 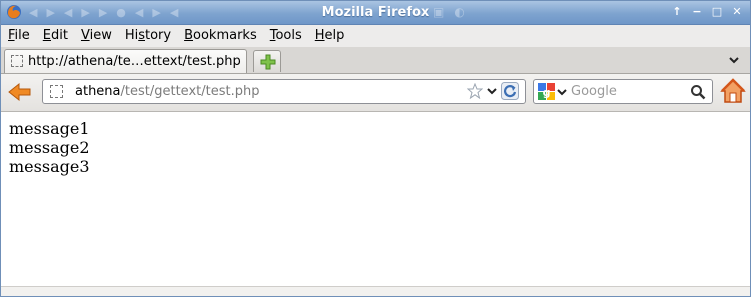 What do you see at coordinates (475, 91) in the screenshot?
I see `star-icon` at bounding box center [475, 91].